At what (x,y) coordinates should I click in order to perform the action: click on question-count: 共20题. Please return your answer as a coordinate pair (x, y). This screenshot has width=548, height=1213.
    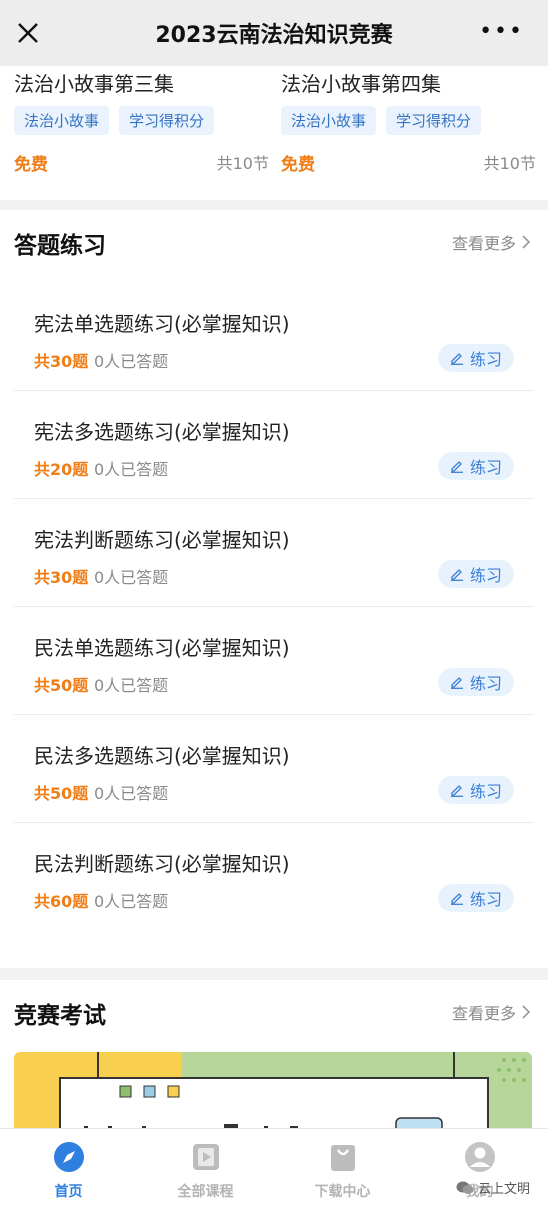
    Looking at the image, I should click on (61, 469).